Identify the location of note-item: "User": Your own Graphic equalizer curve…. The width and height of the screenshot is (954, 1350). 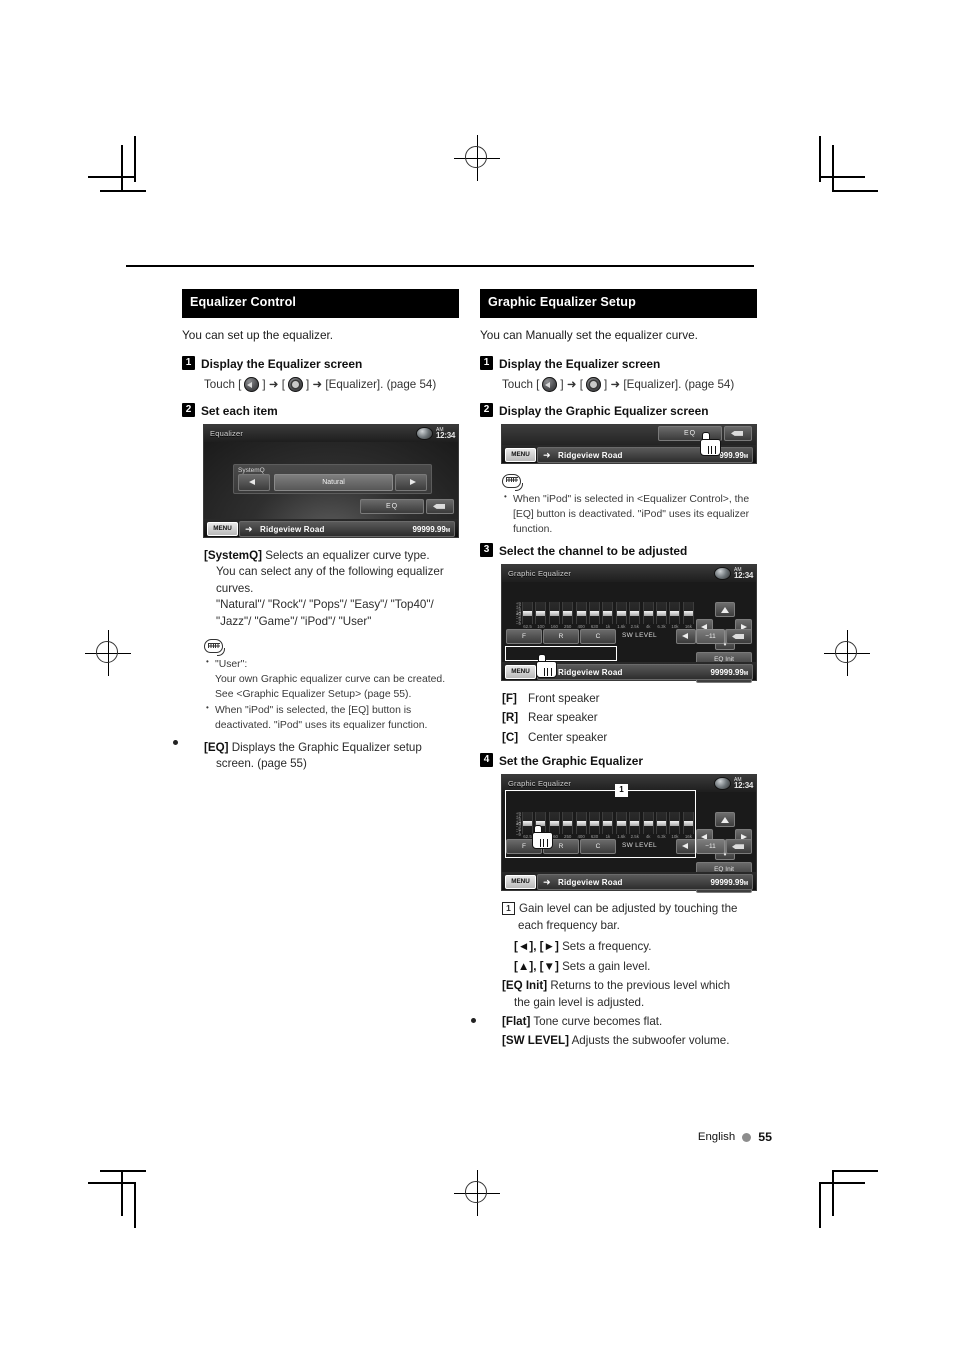
(332, 679).